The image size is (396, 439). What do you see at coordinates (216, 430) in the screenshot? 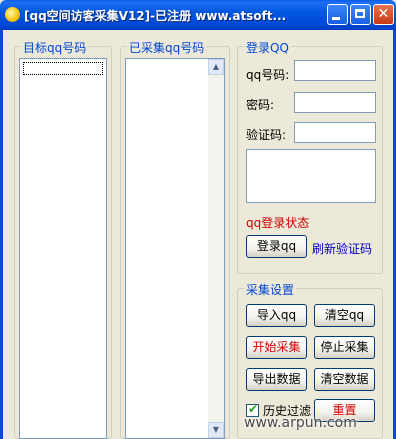
I see `scroll-down-icon: ▼` at bounding box center [216, 430].